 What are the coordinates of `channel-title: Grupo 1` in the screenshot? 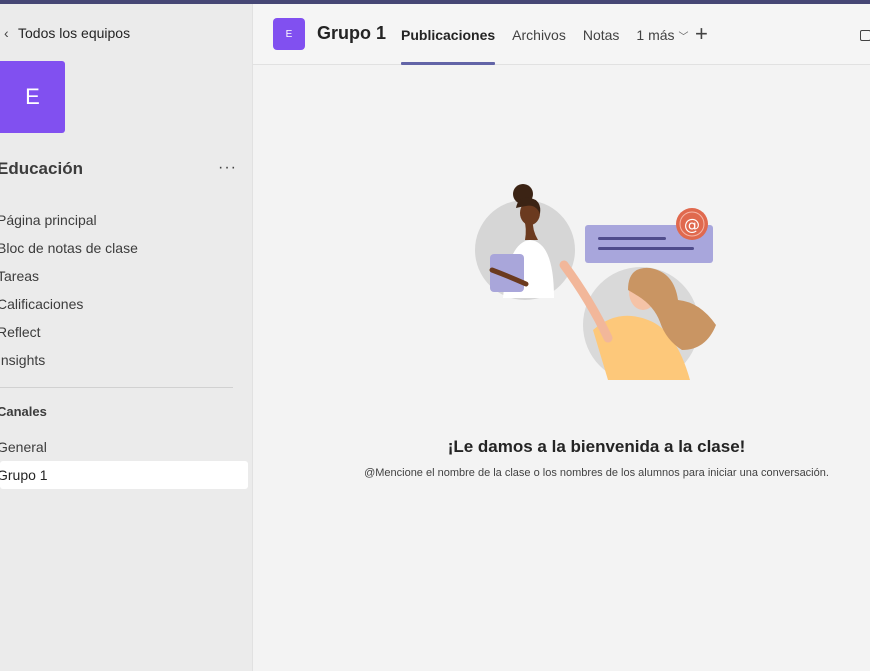 It's located at (352, 33).